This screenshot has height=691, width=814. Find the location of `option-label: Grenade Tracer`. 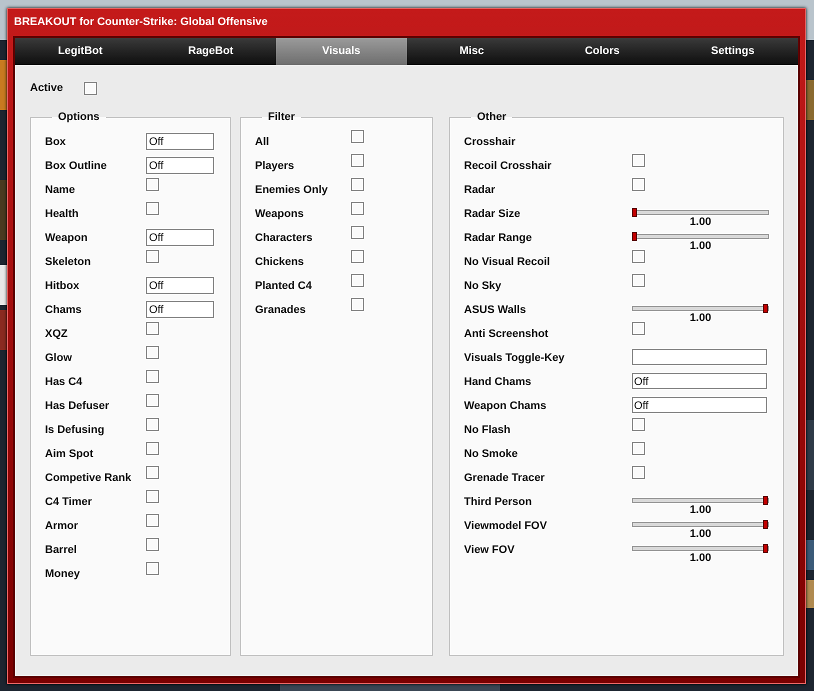

option-label: Grenade Tracer is located at coordinates (505, 478).